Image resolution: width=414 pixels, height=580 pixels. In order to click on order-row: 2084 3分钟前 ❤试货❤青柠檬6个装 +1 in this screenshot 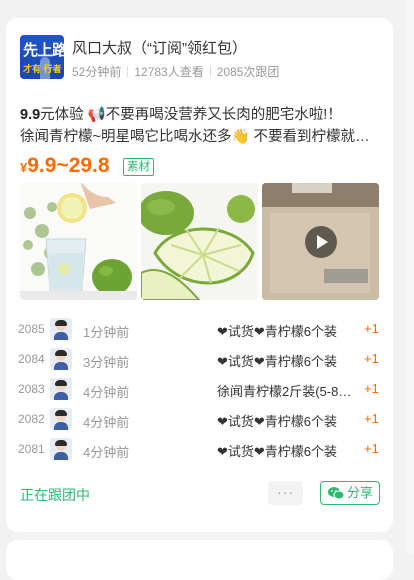, I will do `click(199, 360)`.